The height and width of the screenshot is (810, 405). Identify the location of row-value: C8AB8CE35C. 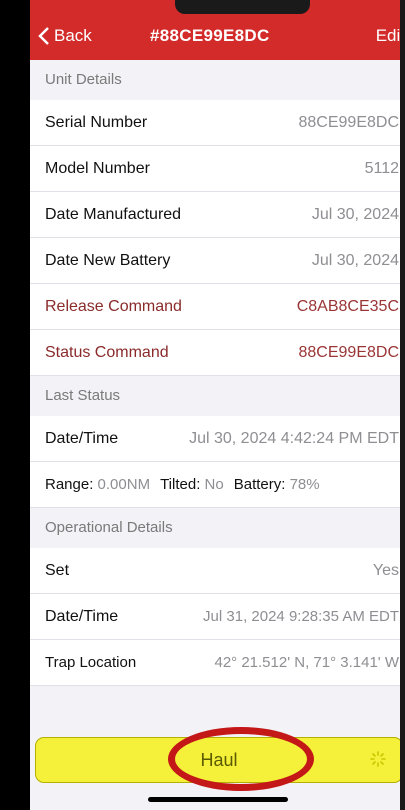
(347, 306).